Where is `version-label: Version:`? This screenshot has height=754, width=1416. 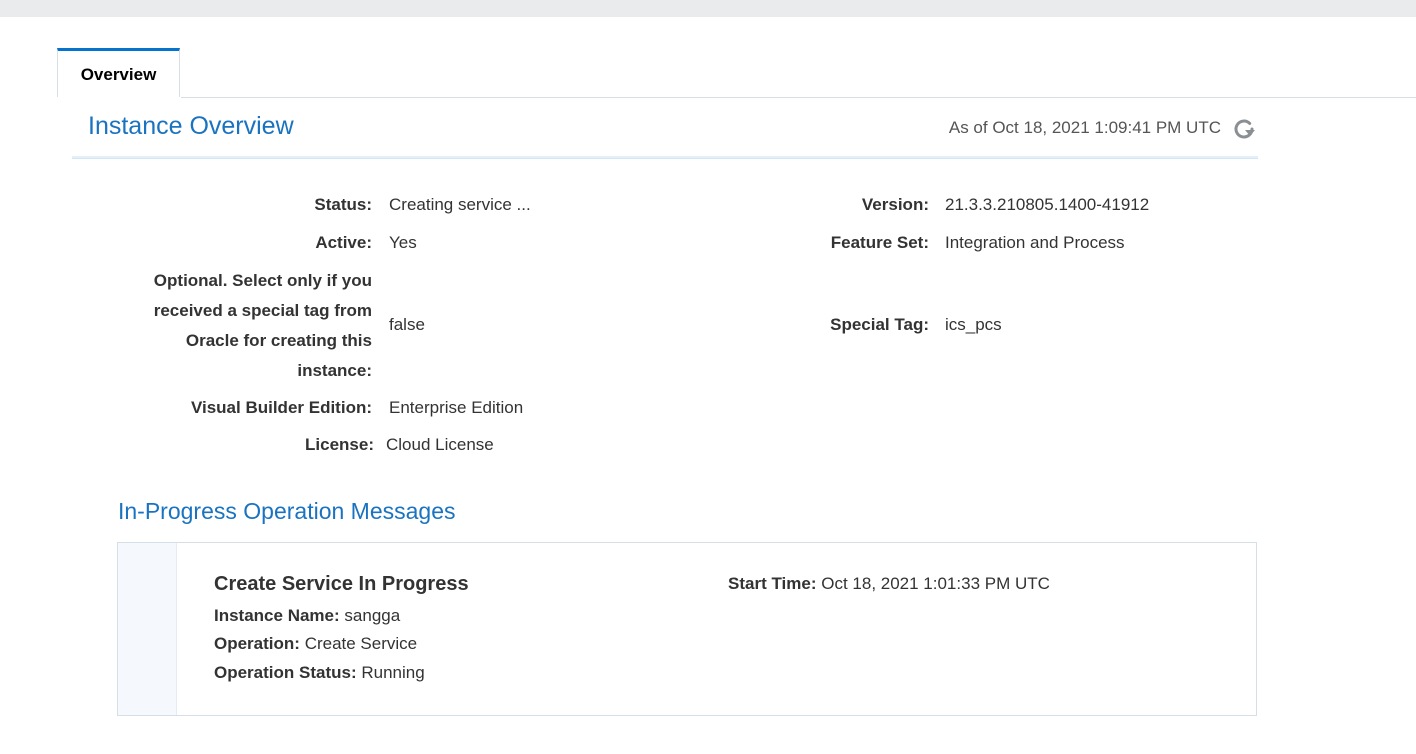
version-label: Version: is located at coordinates (895, 204).